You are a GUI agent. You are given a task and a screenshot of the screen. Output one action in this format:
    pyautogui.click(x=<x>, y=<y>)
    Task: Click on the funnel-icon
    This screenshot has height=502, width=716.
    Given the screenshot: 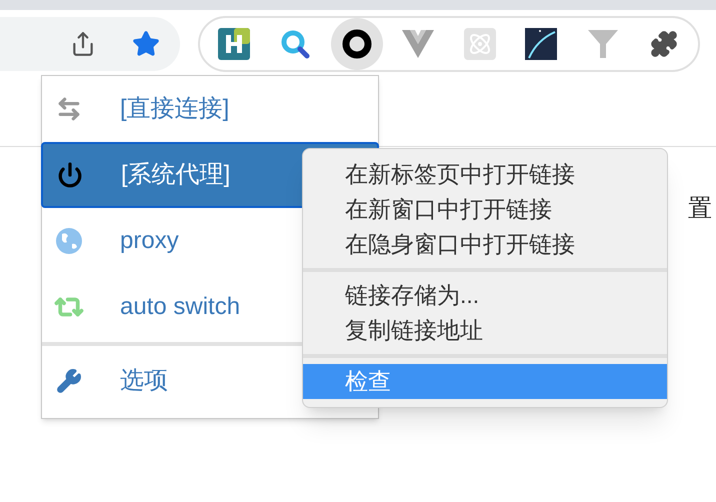 What is the action you would take?
    pyautogui.click(x=603, y=44)
    